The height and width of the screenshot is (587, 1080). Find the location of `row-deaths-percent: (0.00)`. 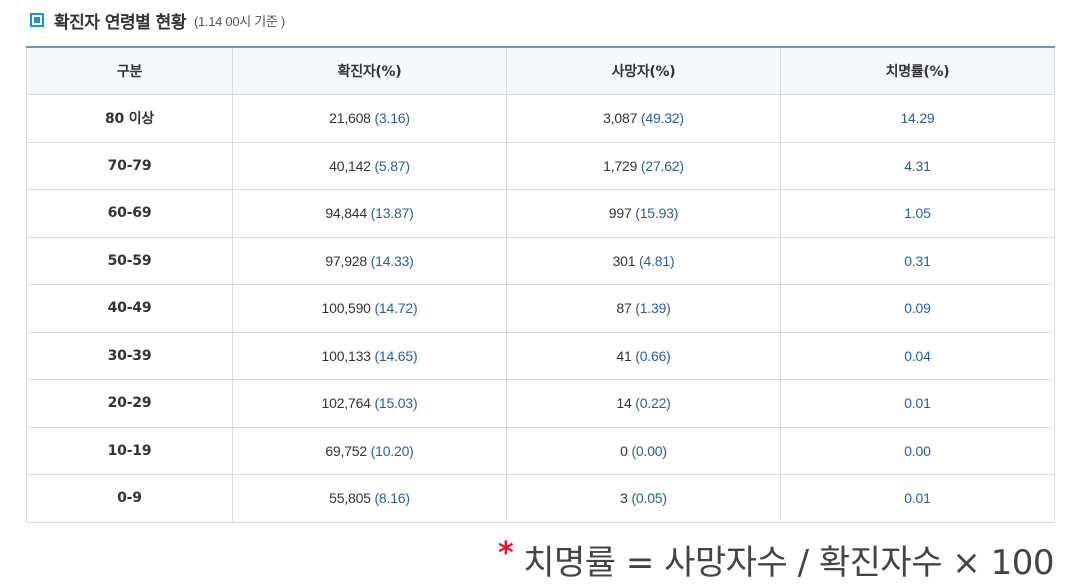

row-deaths-percent: (0.00) is located at coordinates (649, 450).